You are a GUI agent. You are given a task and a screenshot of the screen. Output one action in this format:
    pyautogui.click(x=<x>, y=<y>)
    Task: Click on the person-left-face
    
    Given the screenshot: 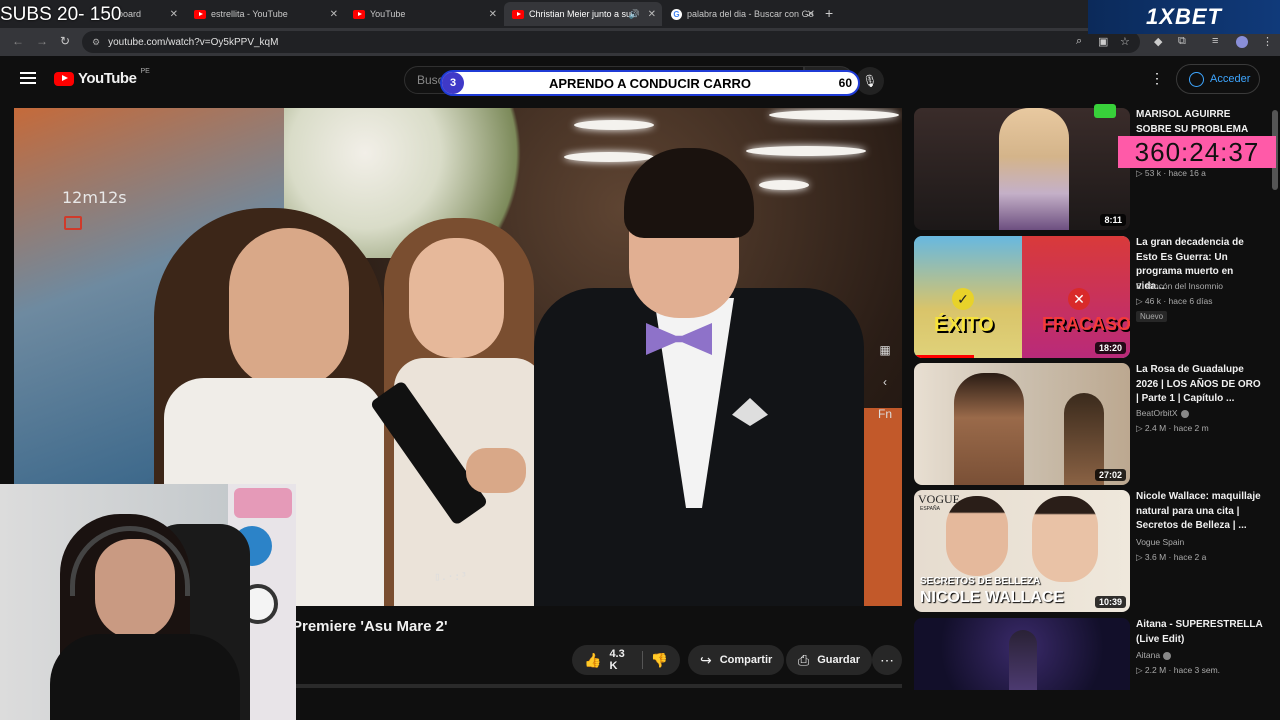 What is the action you would take?
    pyautogui.click(x=289, y=308)
    